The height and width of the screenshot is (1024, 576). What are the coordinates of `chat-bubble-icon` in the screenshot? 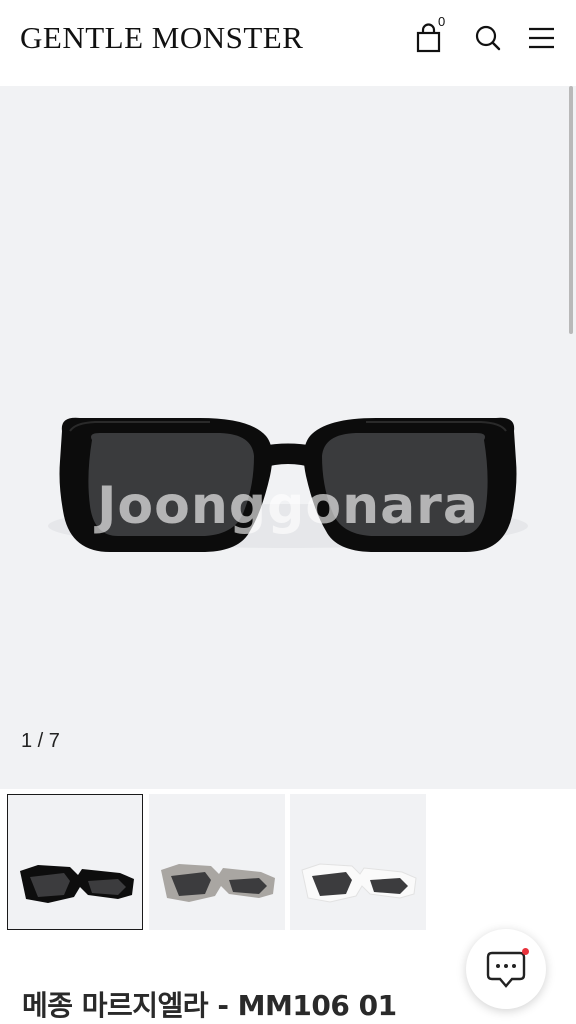 It's located at (506, 969).